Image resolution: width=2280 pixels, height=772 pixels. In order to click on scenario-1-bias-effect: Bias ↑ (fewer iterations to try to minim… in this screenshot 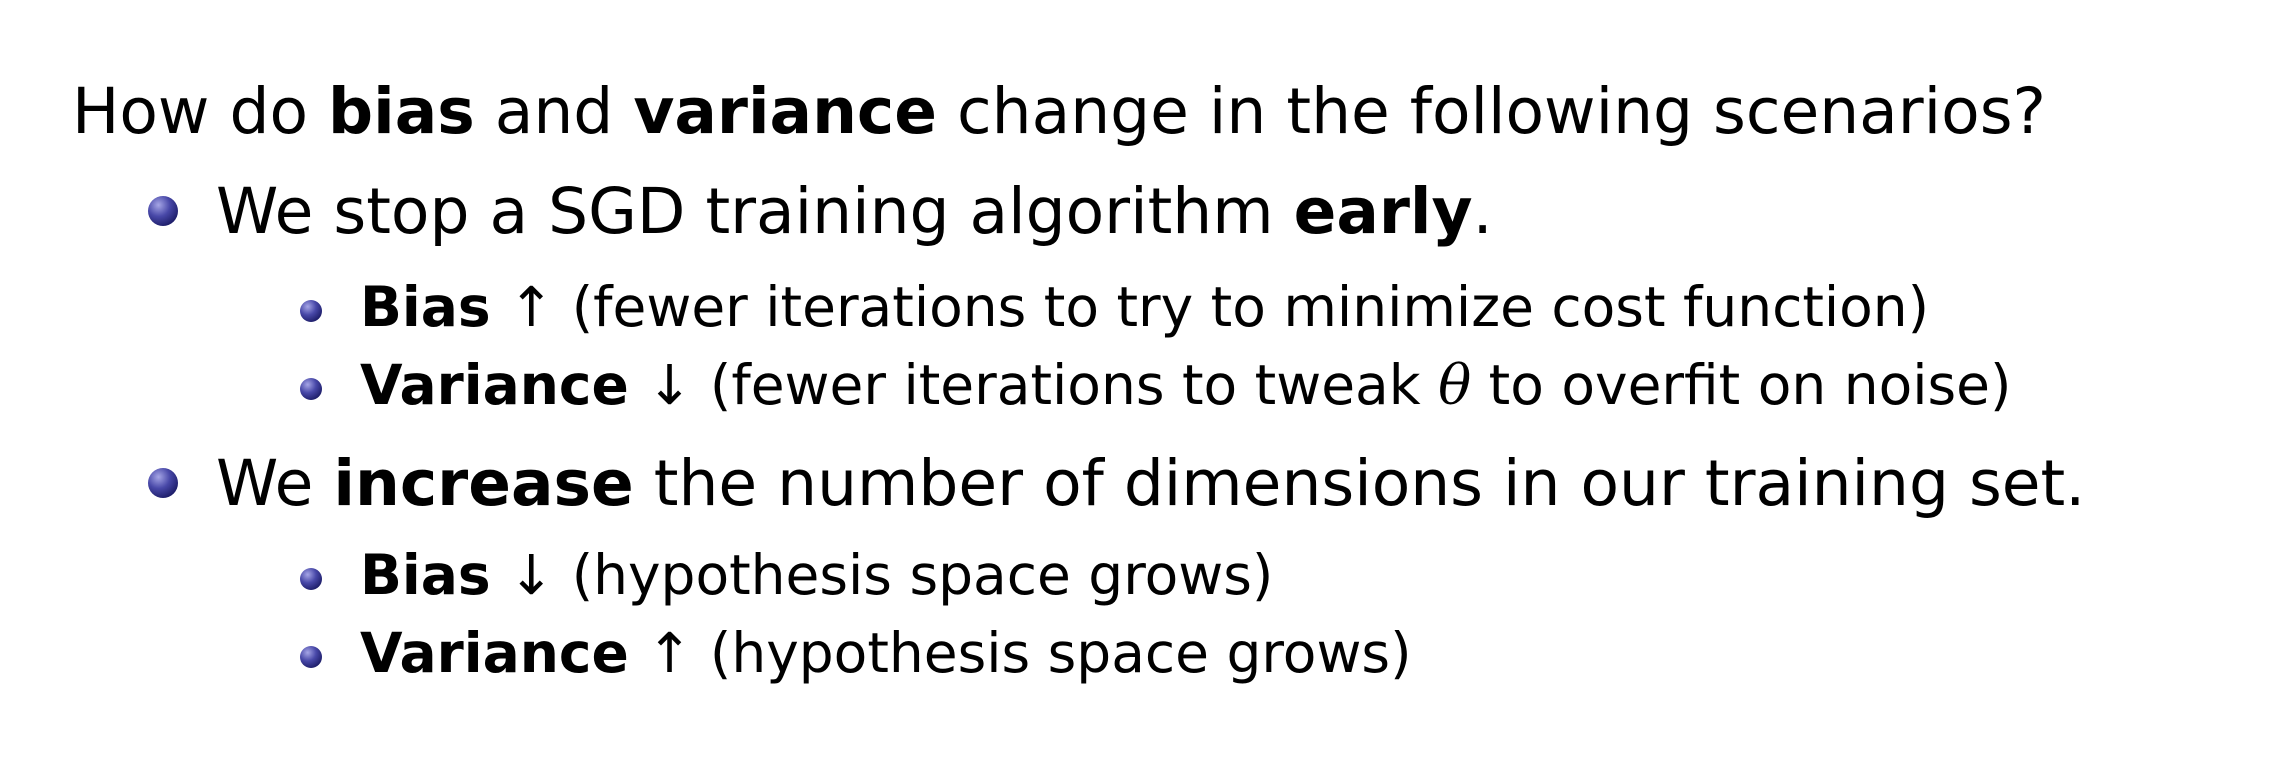, I will do `click(1144, 307)`.